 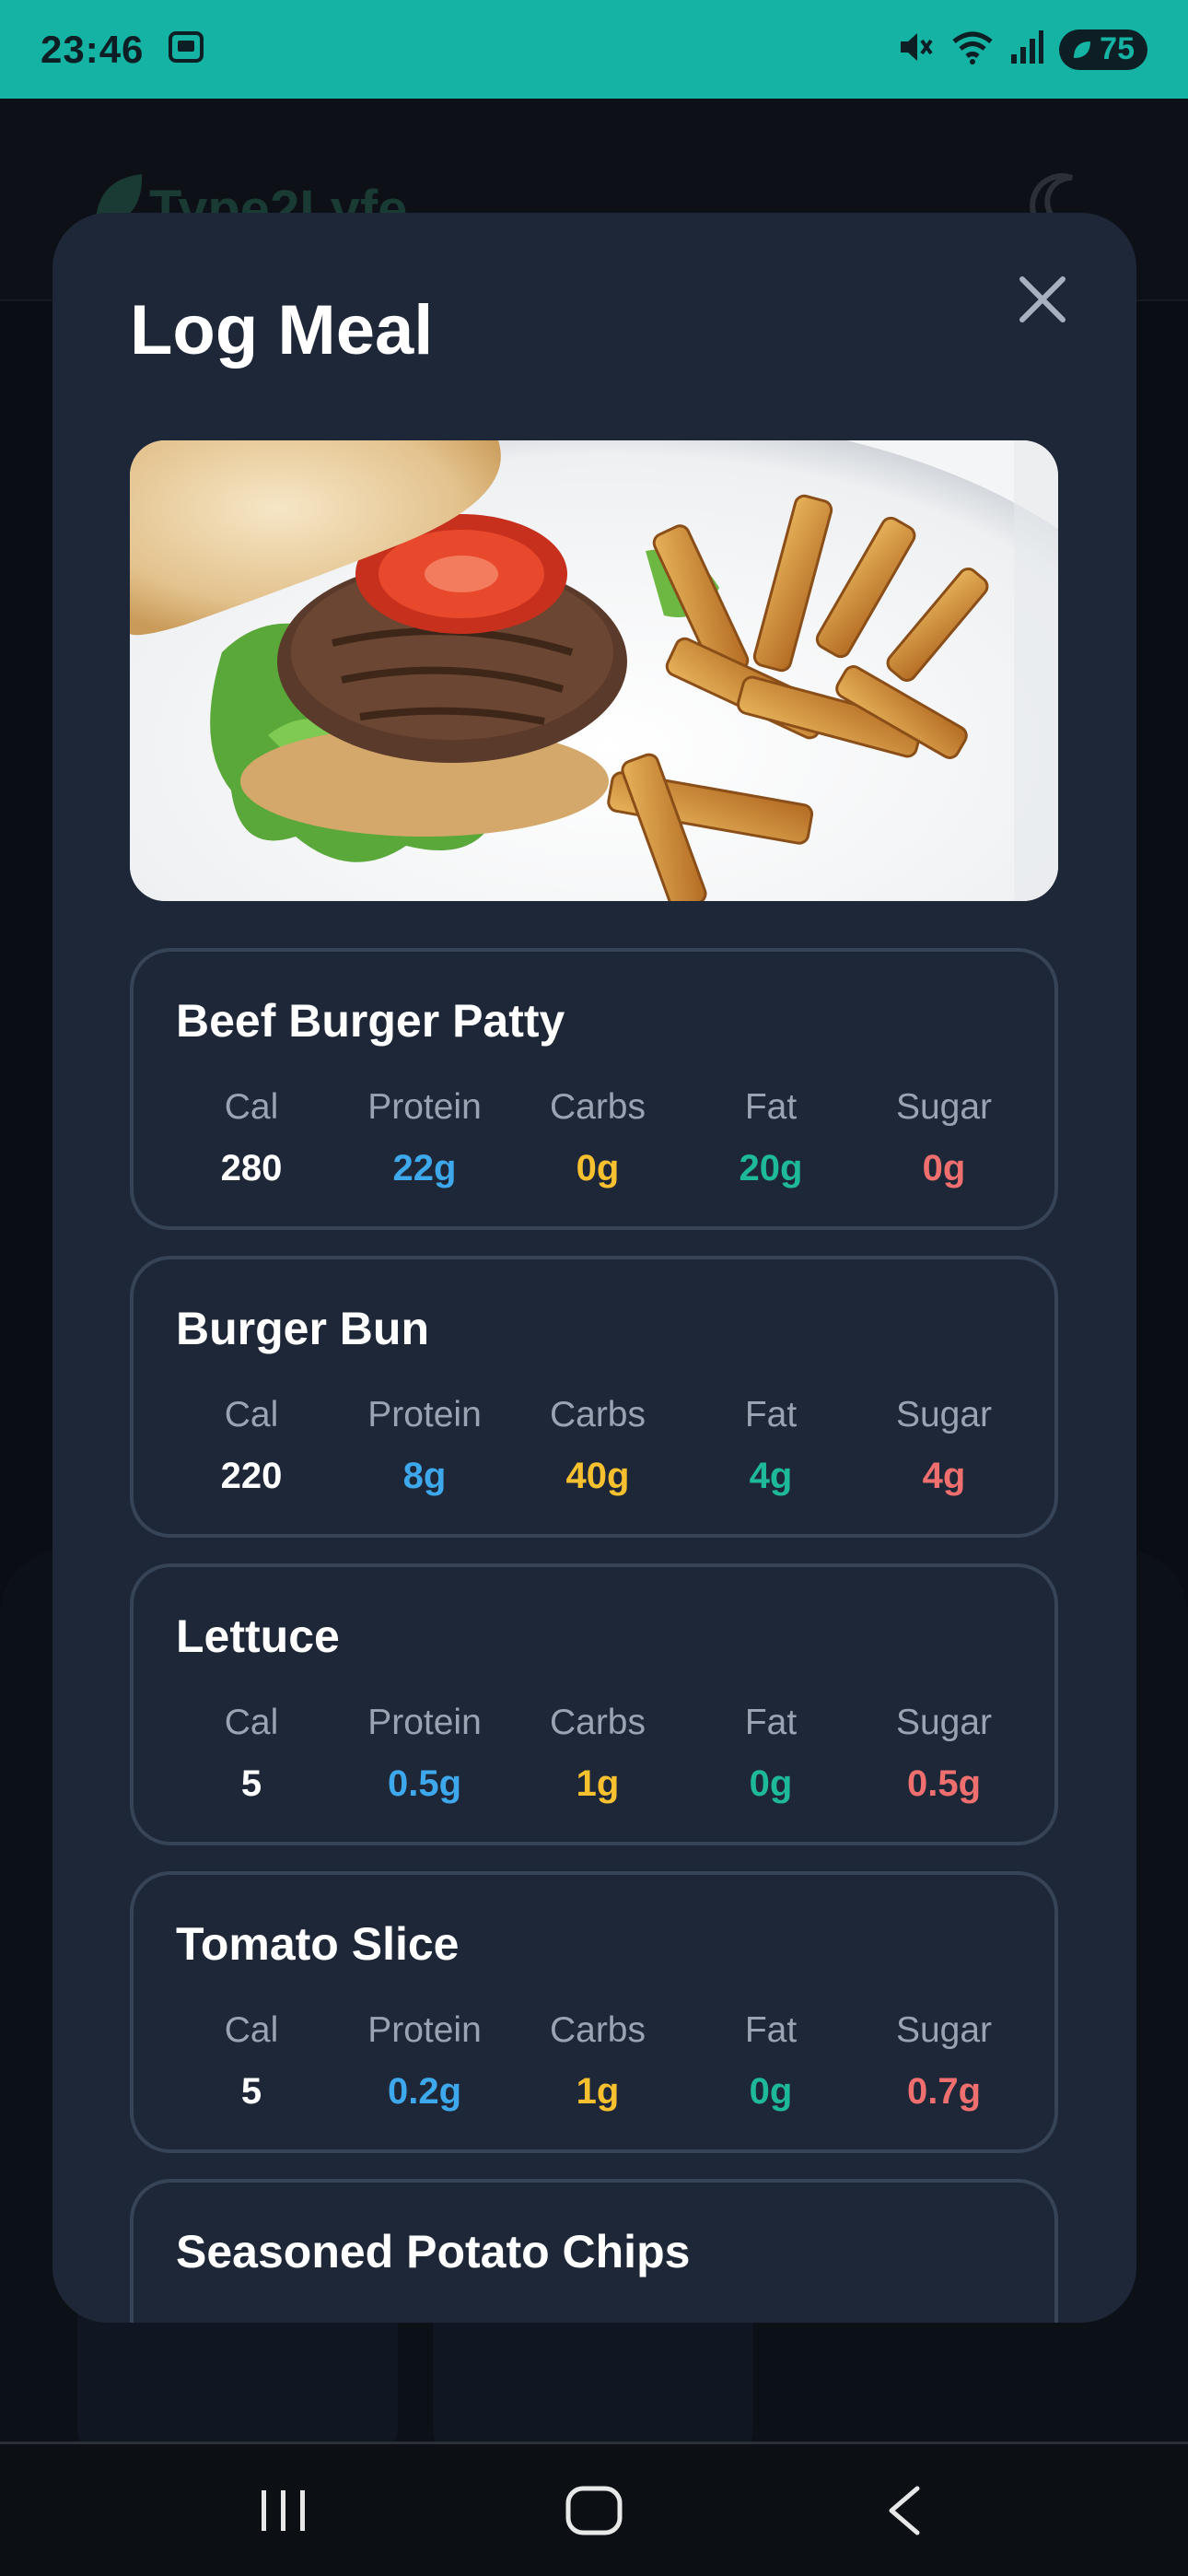 What do you see at coordinates (93, 49) in the screenshot?
I see `status-time: 23:46` at bounding box center [93, 49].